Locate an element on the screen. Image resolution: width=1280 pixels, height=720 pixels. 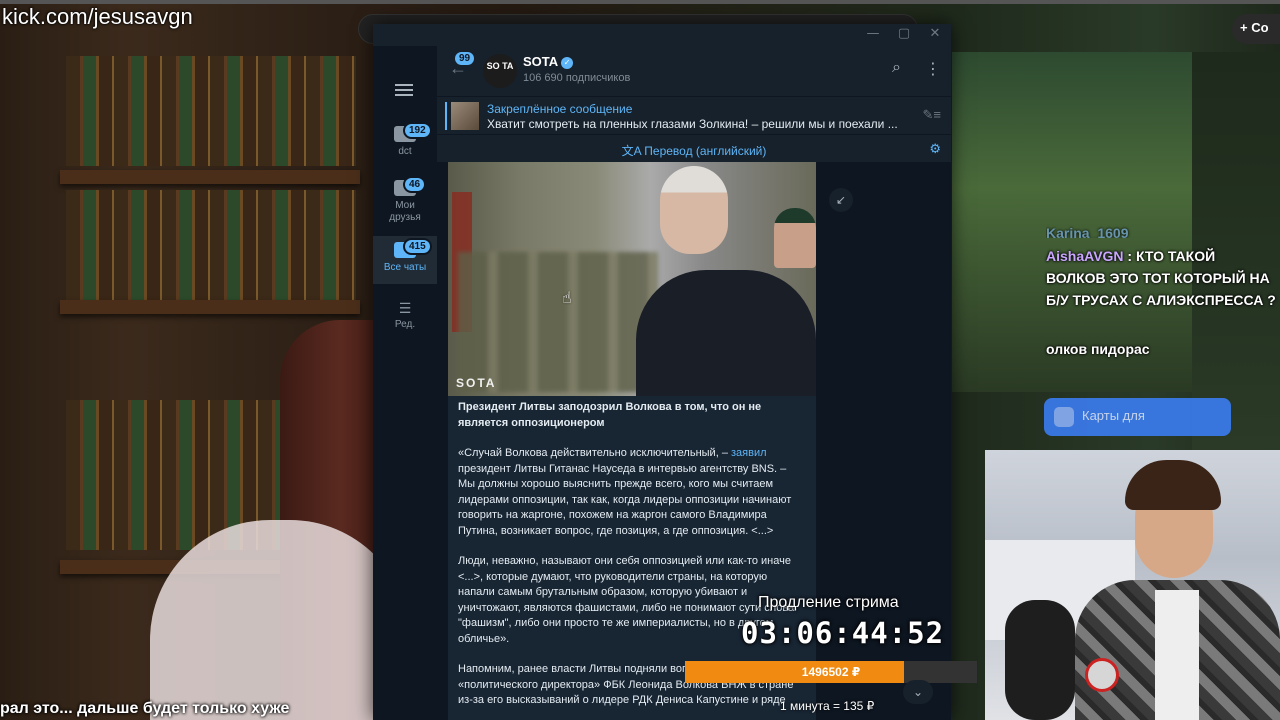
translate-settings-icon: ⚙ is located at coordinates (935, 149).